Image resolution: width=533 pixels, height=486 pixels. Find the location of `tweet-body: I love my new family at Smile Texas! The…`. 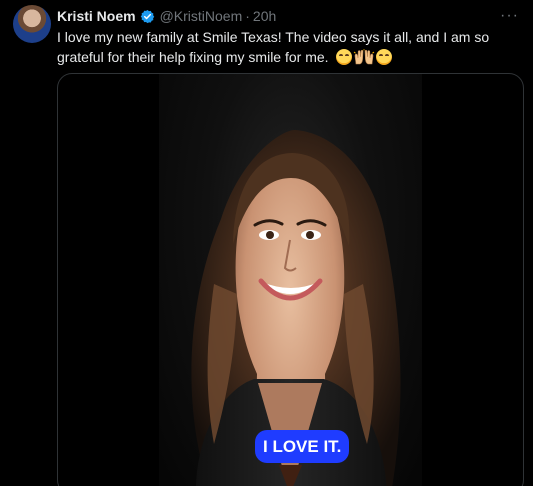

tweet-body: I love my new family at Smile Texas! The… is located at coordinates (282, 47).